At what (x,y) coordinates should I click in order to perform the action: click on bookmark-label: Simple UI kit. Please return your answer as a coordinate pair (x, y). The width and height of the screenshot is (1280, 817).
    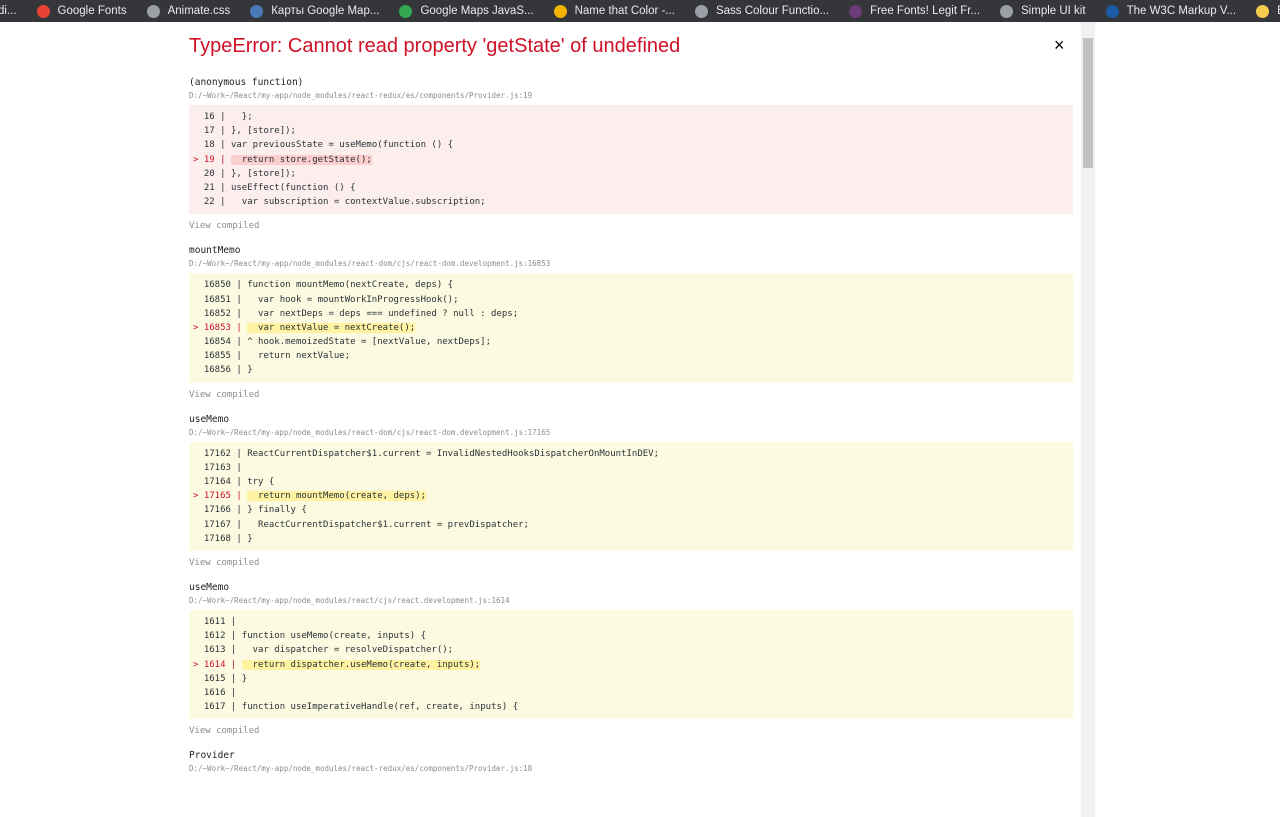
    Looking at the image, I should click on (1053, 11).